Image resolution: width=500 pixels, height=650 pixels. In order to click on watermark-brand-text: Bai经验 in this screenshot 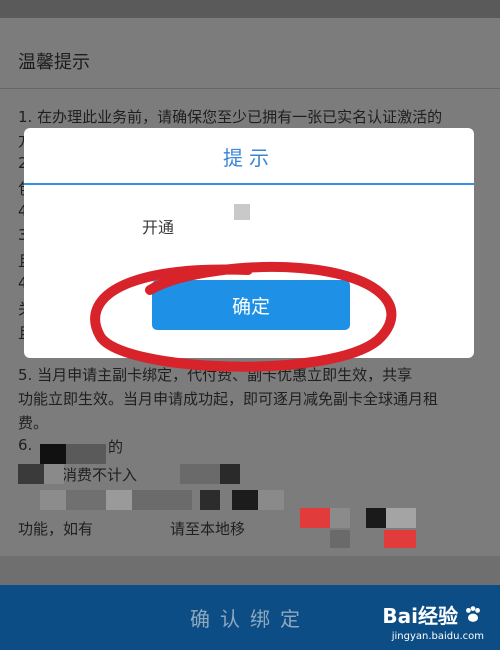, I will do `click(420, 616)`.